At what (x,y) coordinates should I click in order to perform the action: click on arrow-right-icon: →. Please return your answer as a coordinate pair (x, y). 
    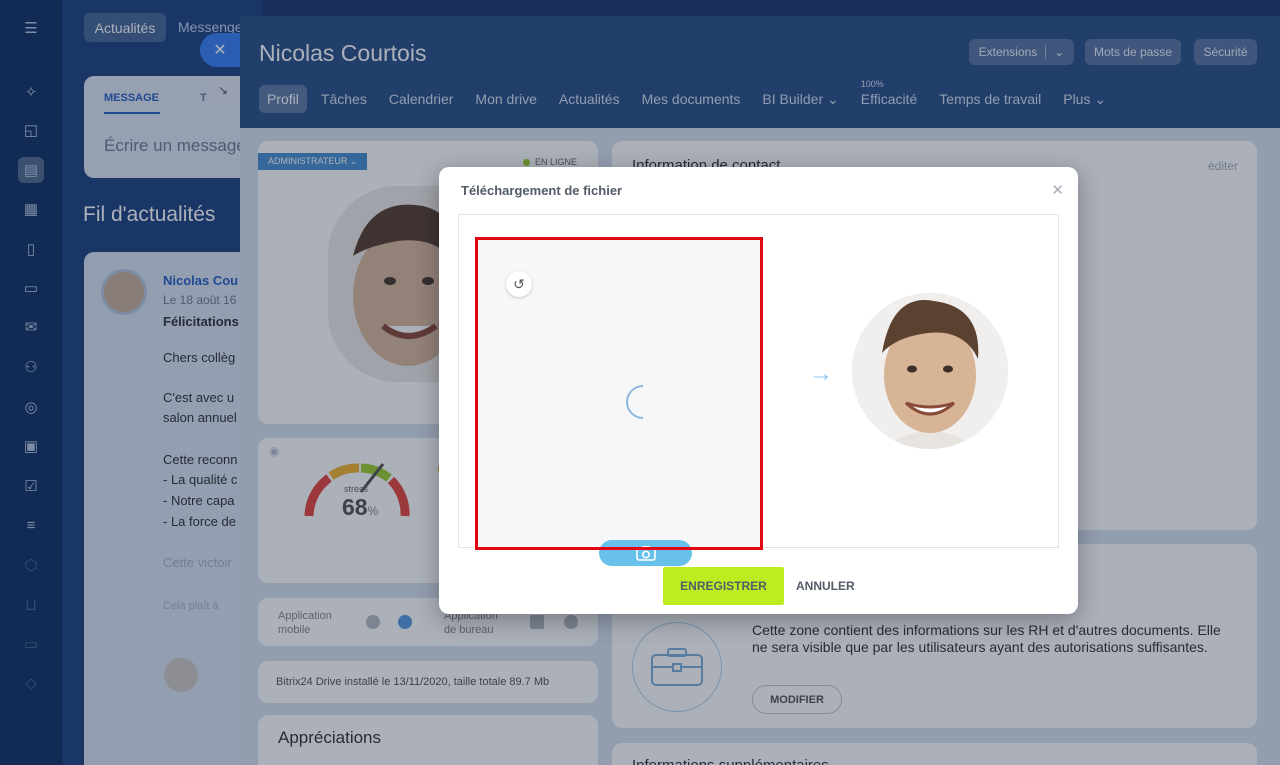
    Looking at the image, I should click on (821, 373).